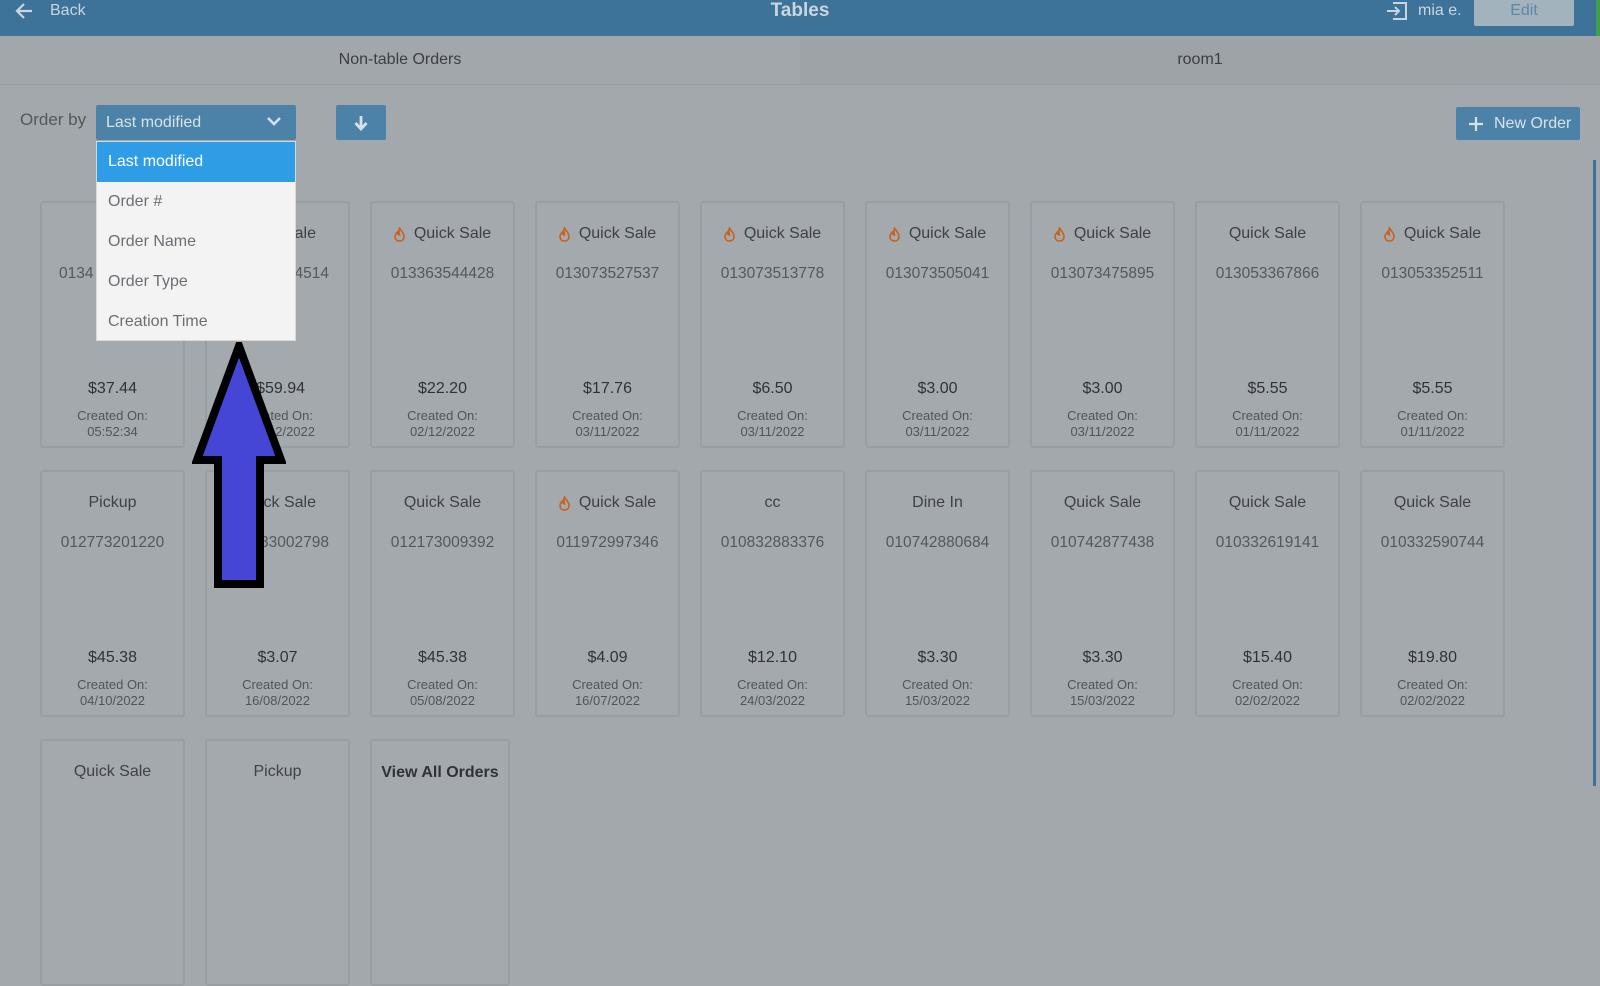  I want to click on order-number: 011972997346, so click(607, 542).